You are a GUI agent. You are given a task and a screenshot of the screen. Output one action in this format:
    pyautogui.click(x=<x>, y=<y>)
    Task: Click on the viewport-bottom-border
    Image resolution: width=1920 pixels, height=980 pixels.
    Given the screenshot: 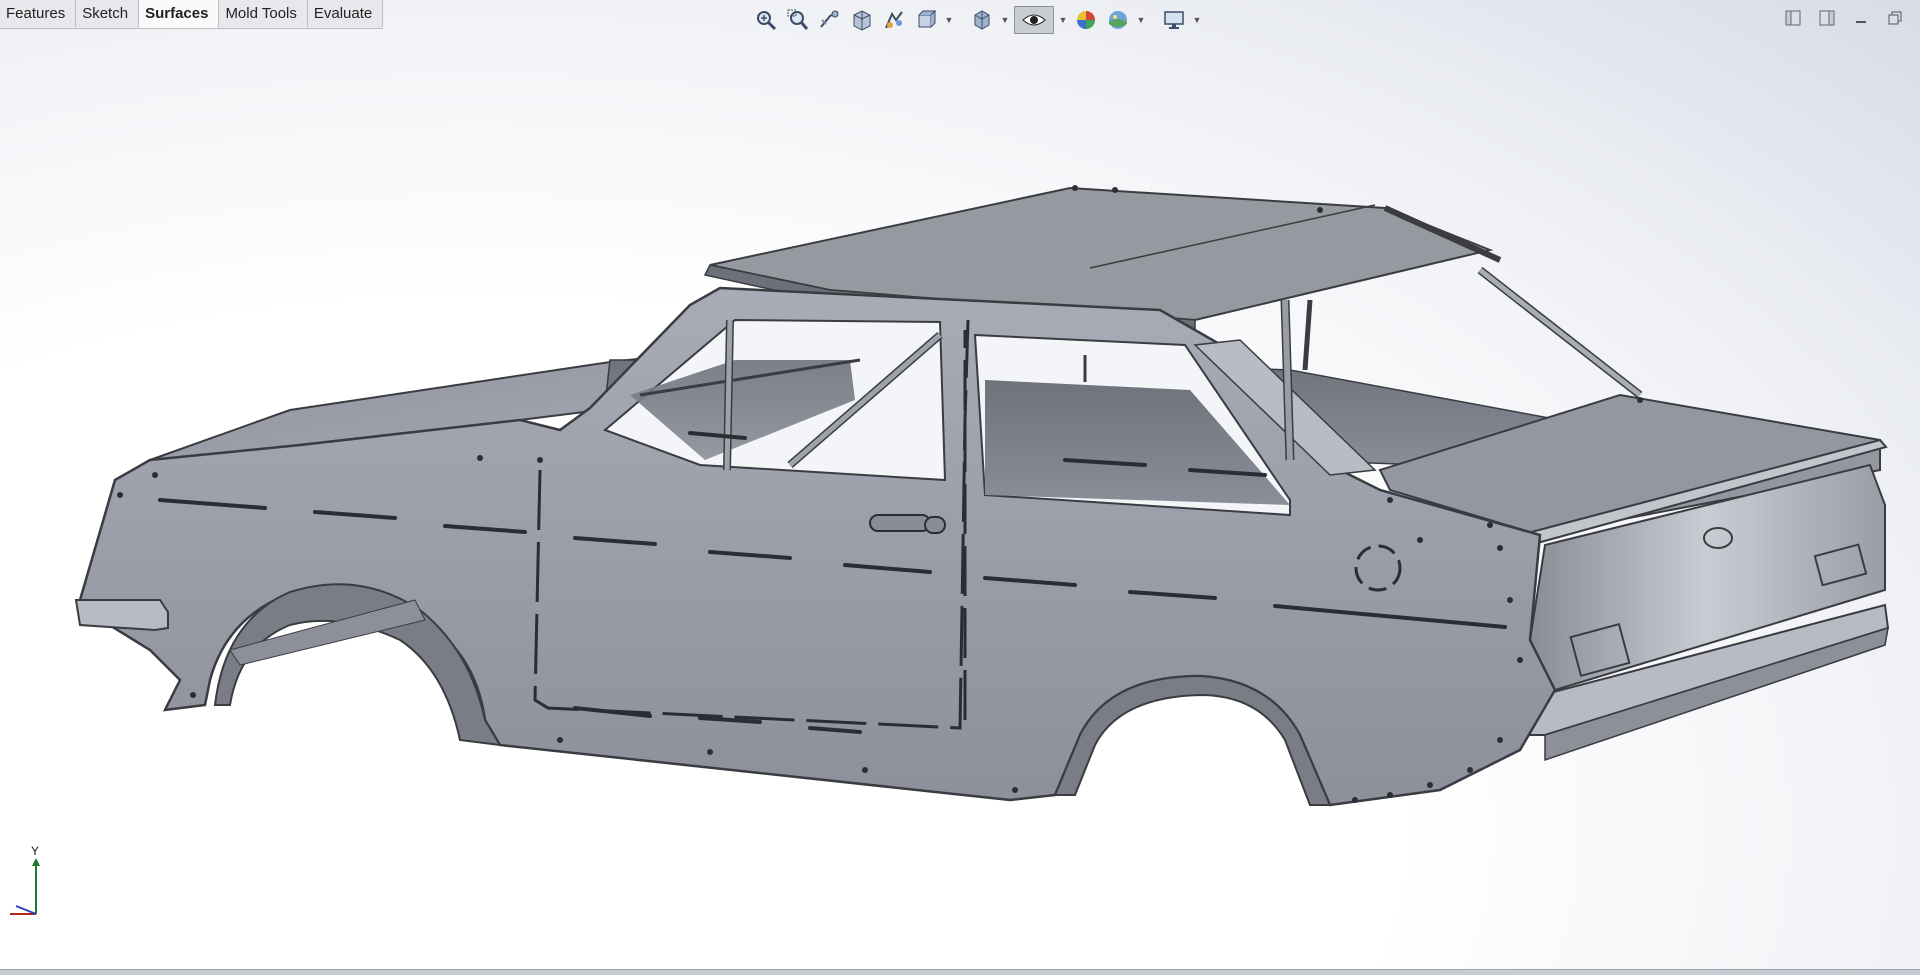 What is the action you would take?
    pyautogui.click(x=960, y=972)
    